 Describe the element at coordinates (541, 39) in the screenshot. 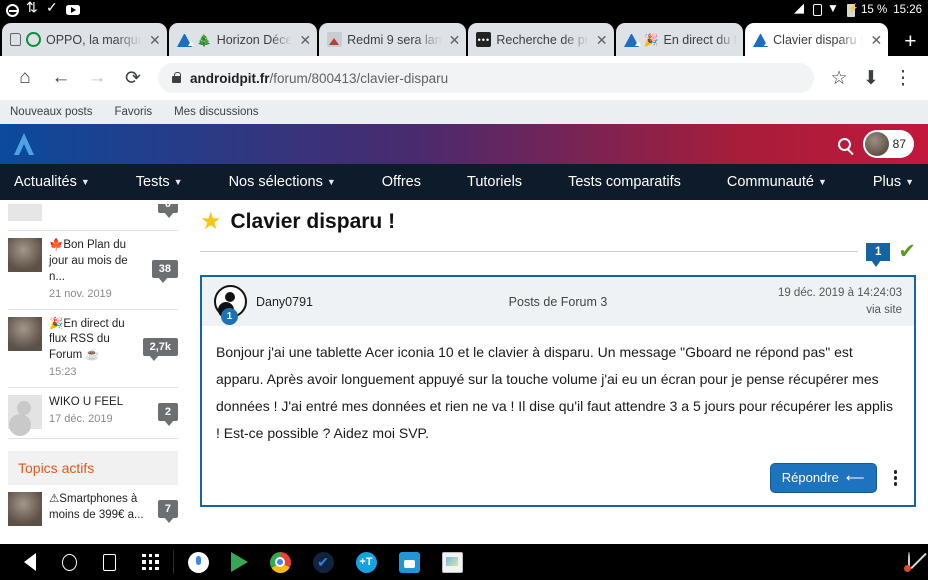

I see `browser-tab: ••• Recherche de pr ✕` at that location.